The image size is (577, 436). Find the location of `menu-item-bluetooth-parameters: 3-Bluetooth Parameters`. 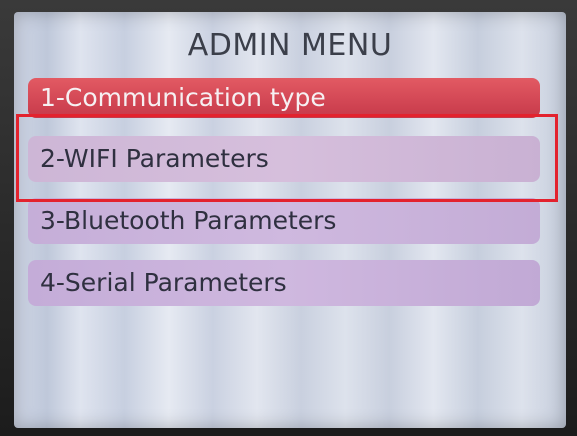

menu-item-bluetooth-parameters: 3-Bluetooth Parameters is located at coordinates (284, 221).